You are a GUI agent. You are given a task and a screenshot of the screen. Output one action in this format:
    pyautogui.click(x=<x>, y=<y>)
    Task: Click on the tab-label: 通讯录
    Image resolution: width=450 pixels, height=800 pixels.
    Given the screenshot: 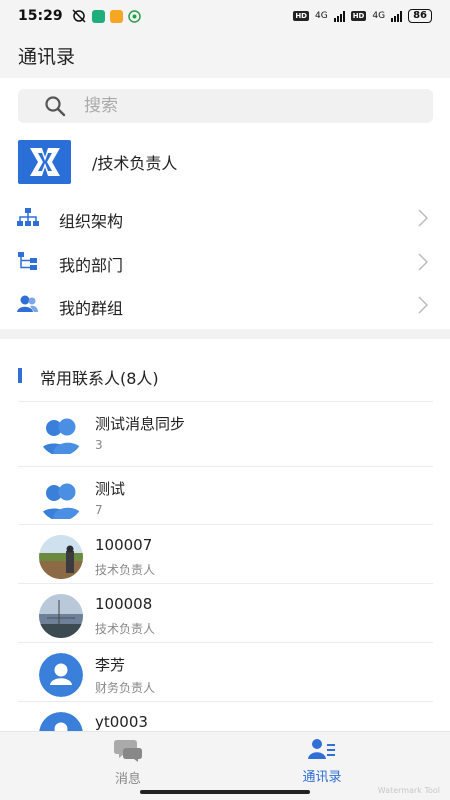 What is the action you would take?
    pyautogui.click(x=322, y=777)
    